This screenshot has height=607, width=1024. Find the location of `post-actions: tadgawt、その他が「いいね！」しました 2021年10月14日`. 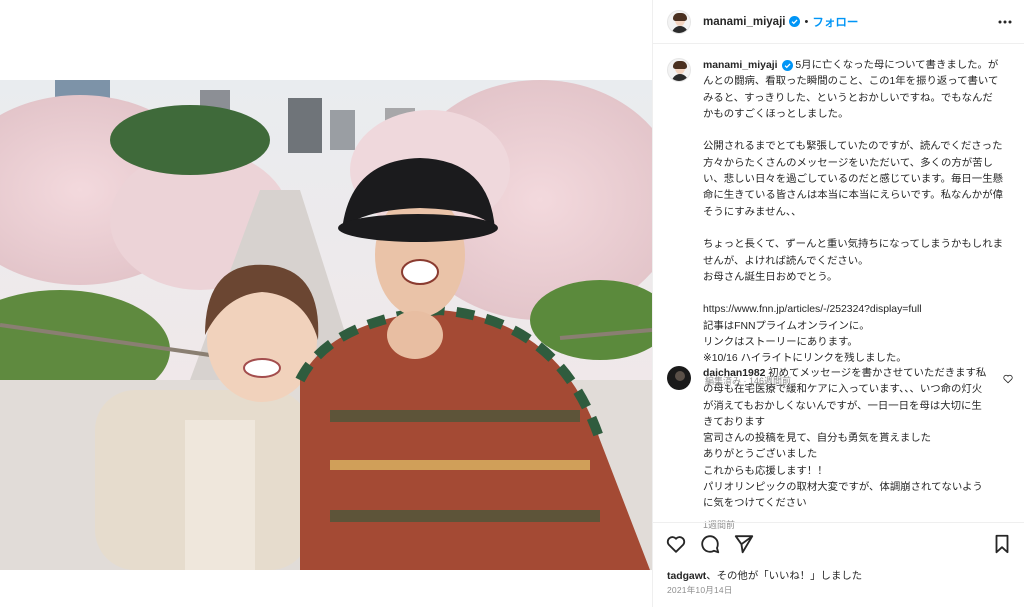

post-actions: tadgawt、その他が「いいね！」しました 2021年10月14日 is located at coordinates (838, 564).